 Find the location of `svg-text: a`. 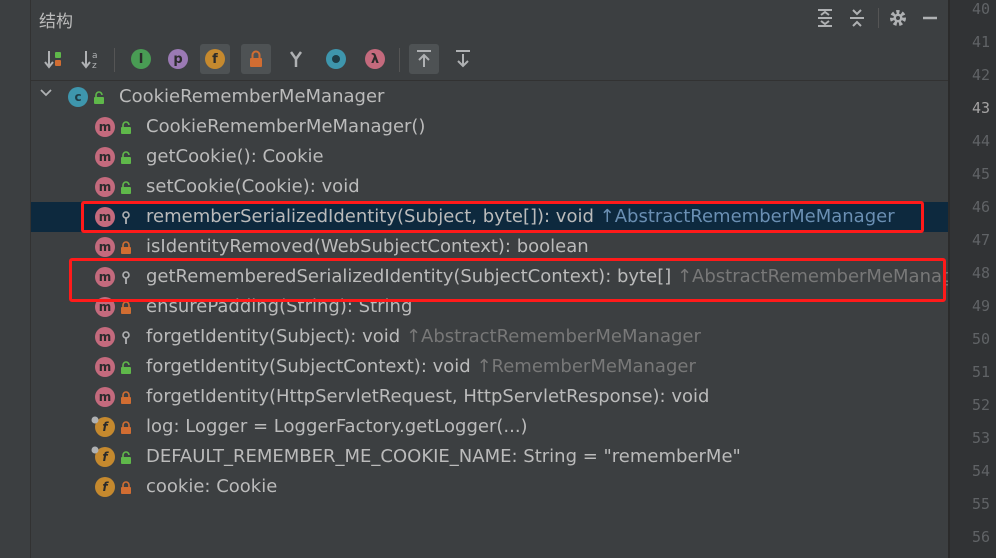

svg-text: a is located at coordinates (95, 56).